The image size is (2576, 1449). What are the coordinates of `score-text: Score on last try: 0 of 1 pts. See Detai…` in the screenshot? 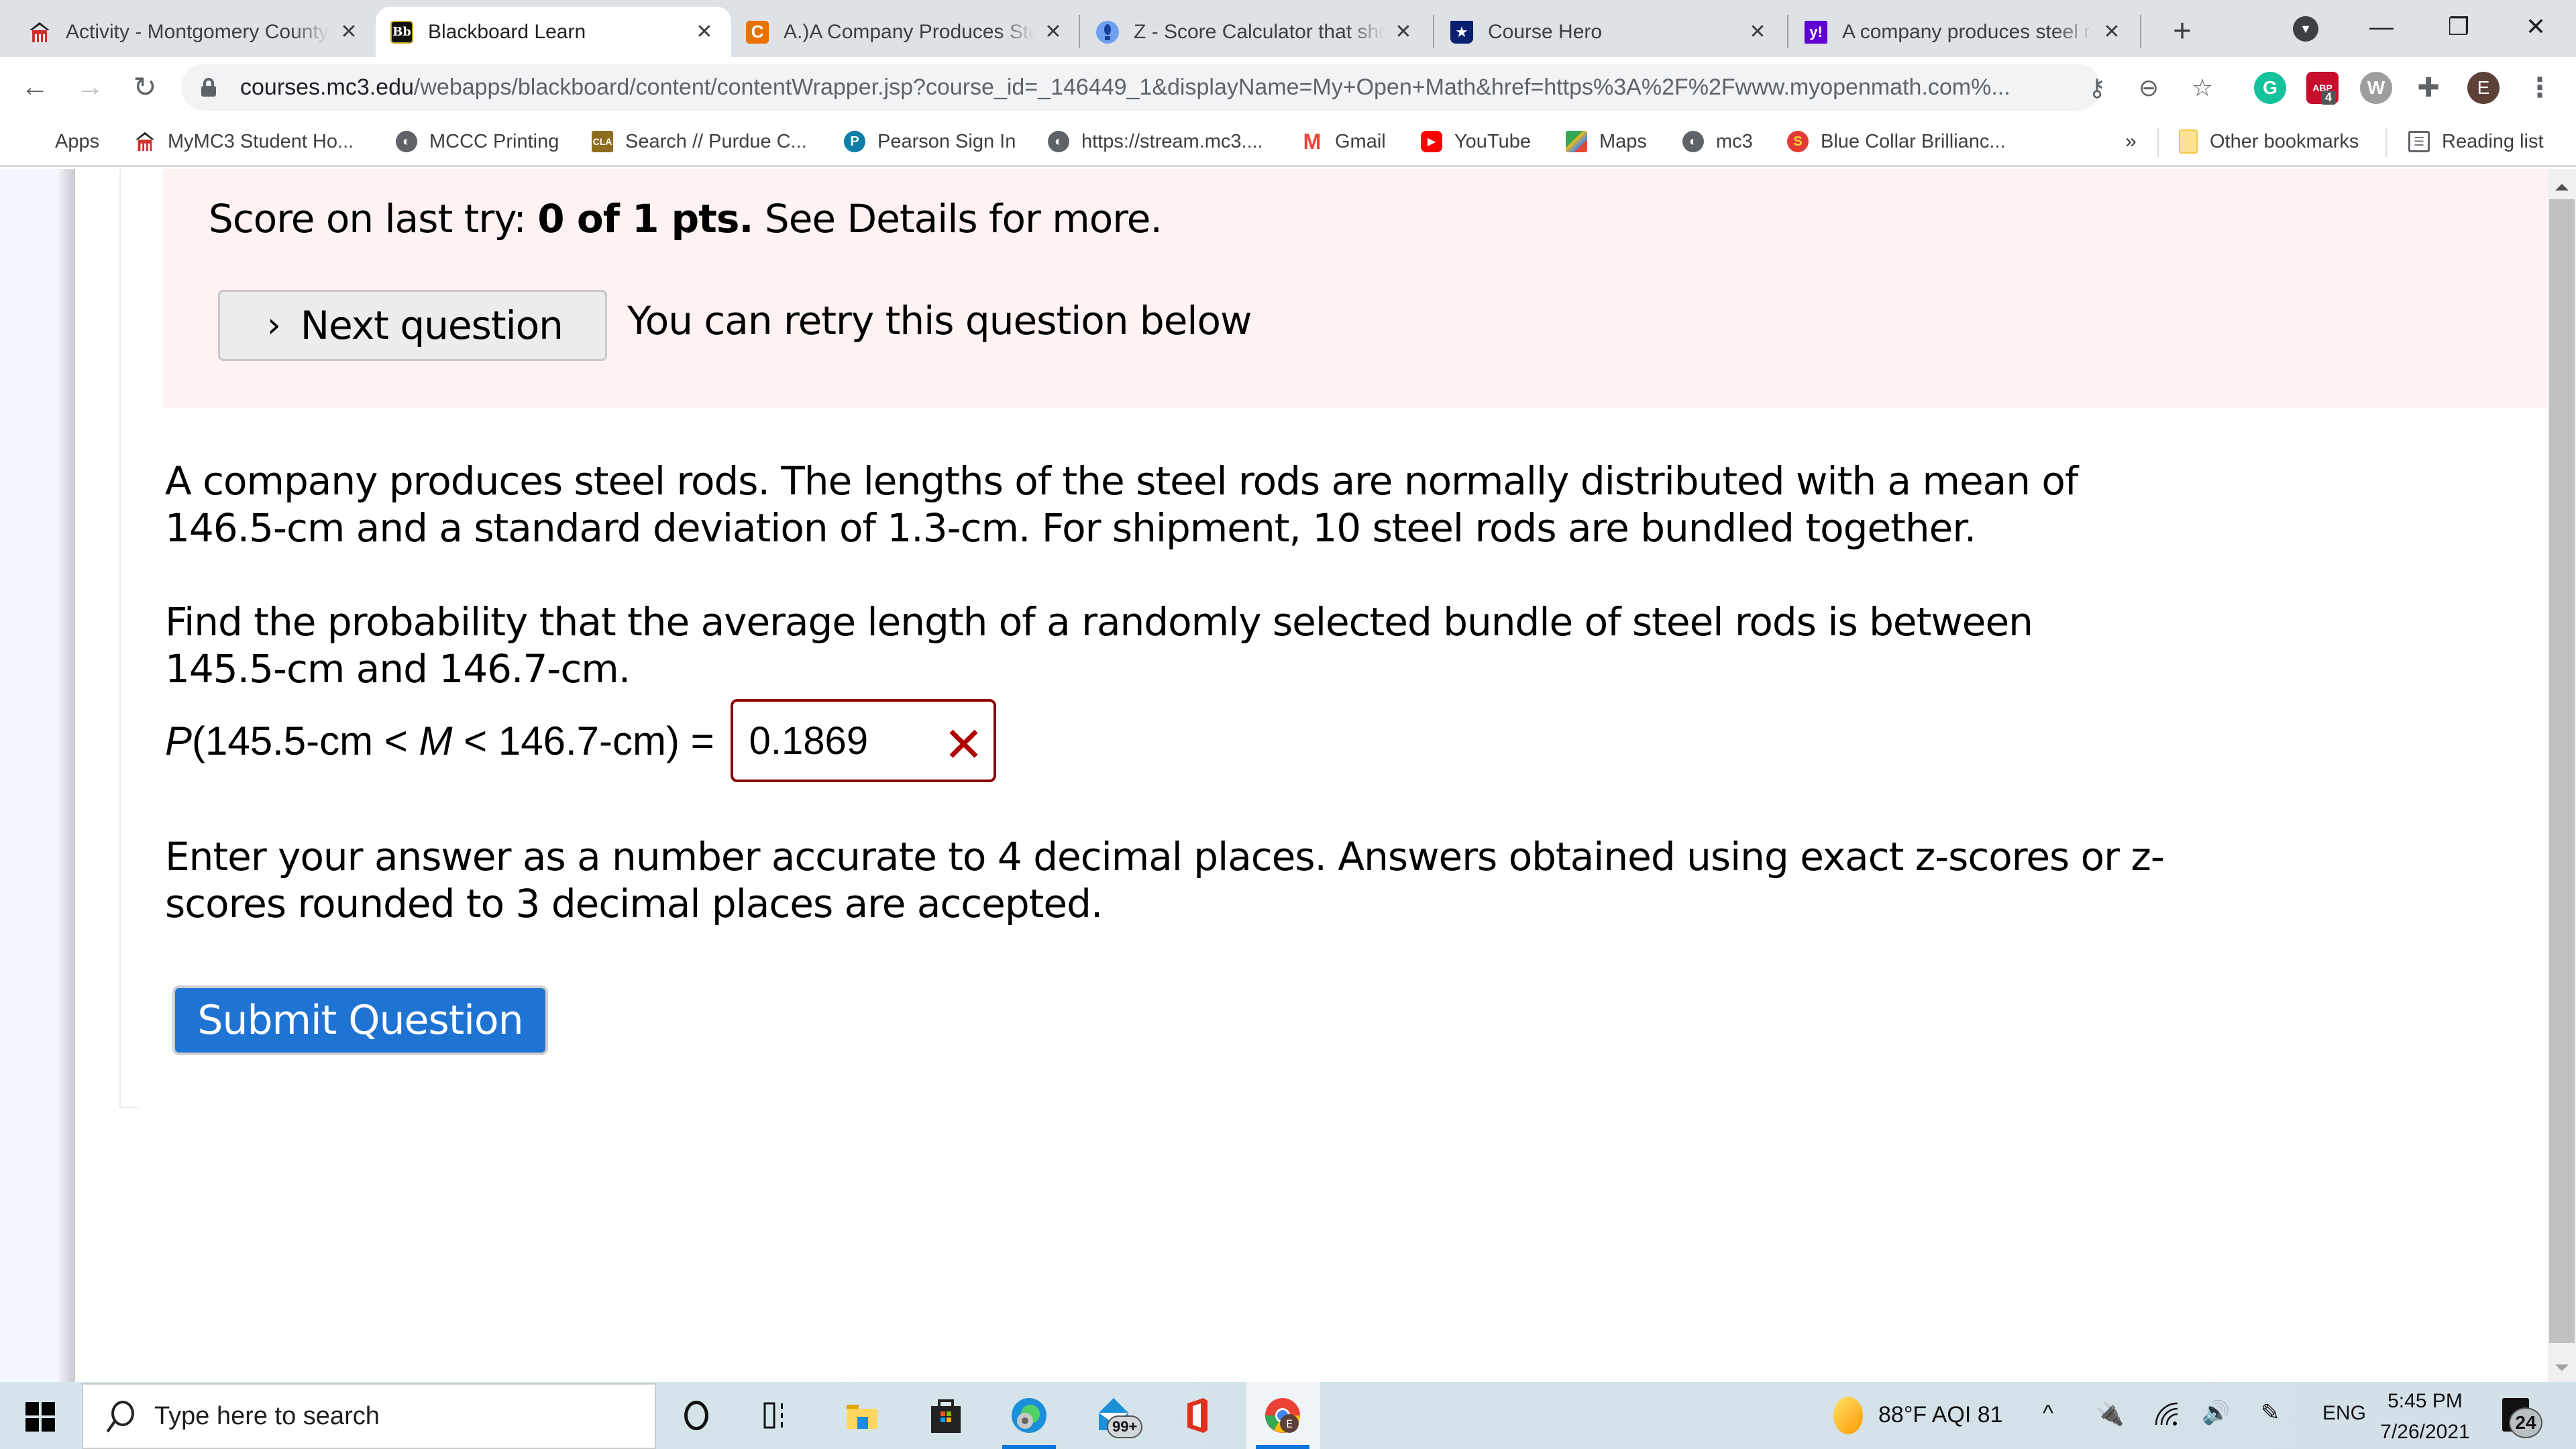 It's located at (686, 218).